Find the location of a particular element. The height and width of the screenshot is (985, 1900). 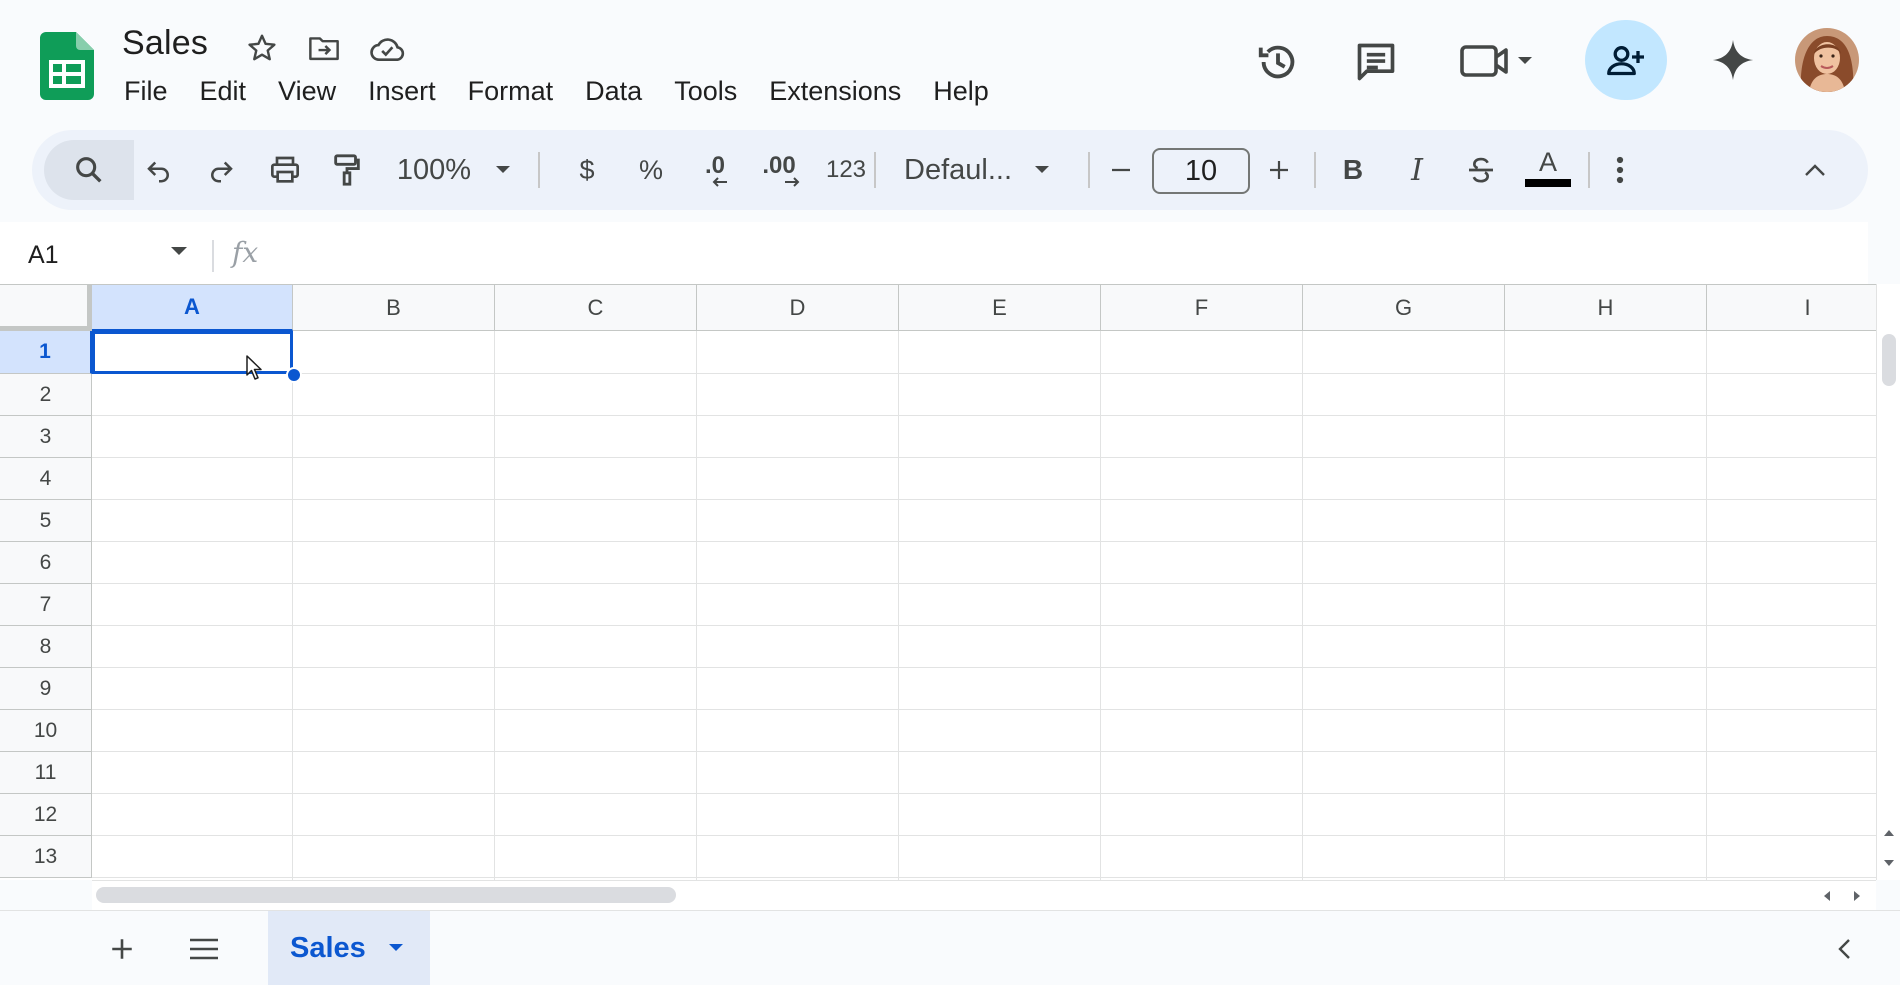

decrease-font-size-button is located at coordinates (1121, 170).